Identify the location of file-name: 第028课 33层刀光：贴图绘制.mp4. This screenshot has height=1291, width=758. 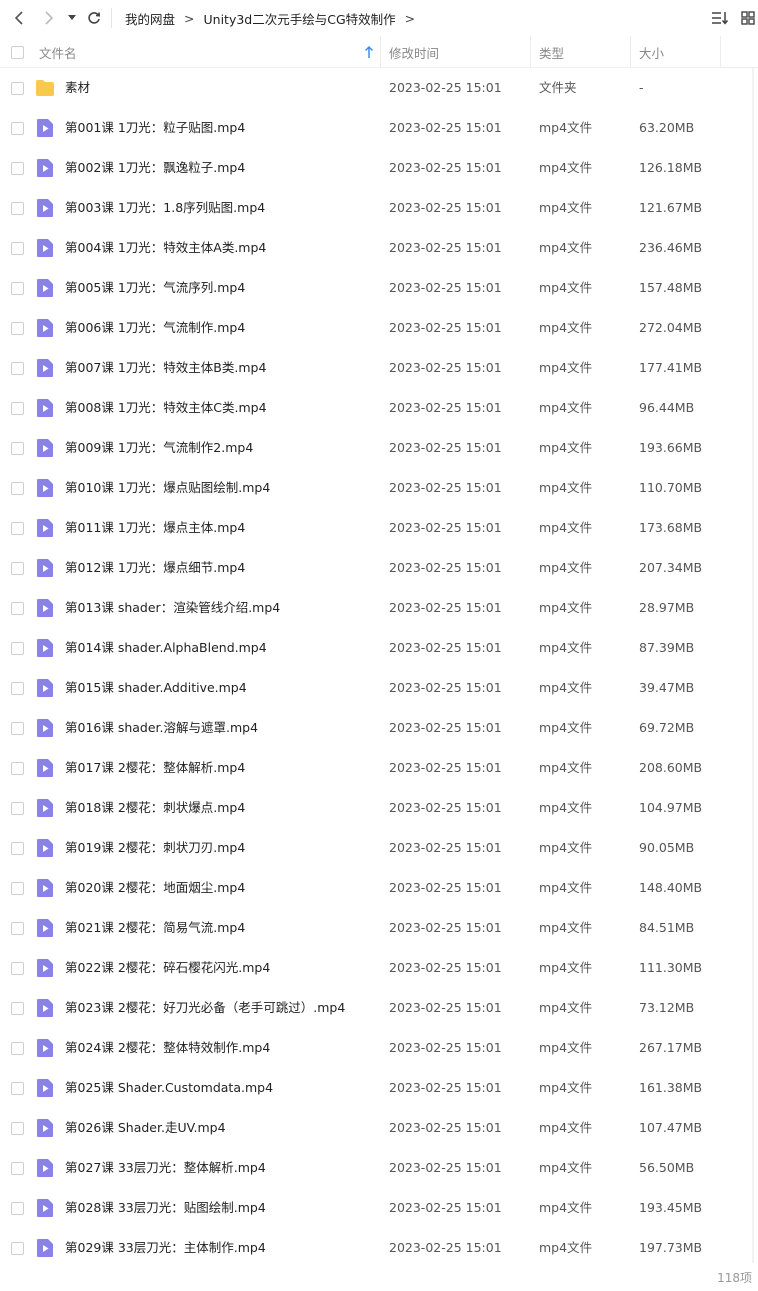
(165, 1208).